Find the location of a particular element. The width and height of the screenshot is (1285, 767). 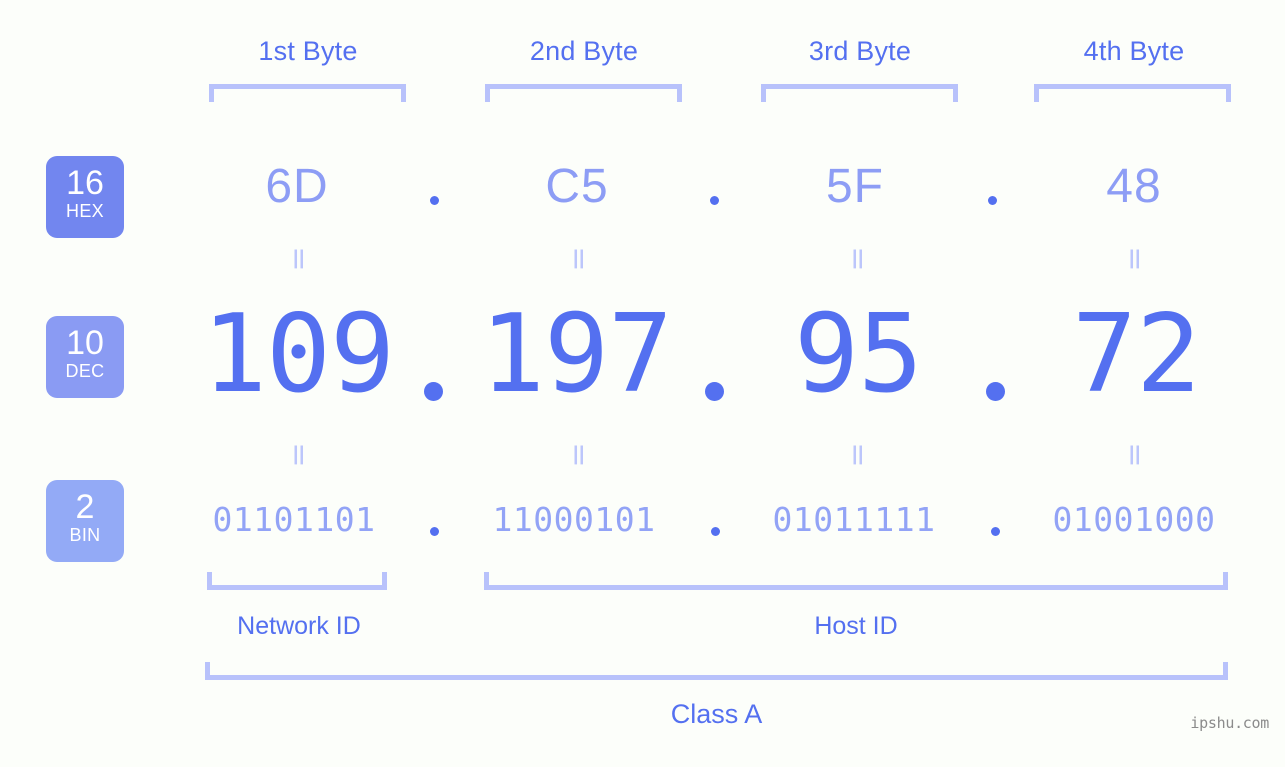

network-id-bracket is located at coordinates (297, 581).